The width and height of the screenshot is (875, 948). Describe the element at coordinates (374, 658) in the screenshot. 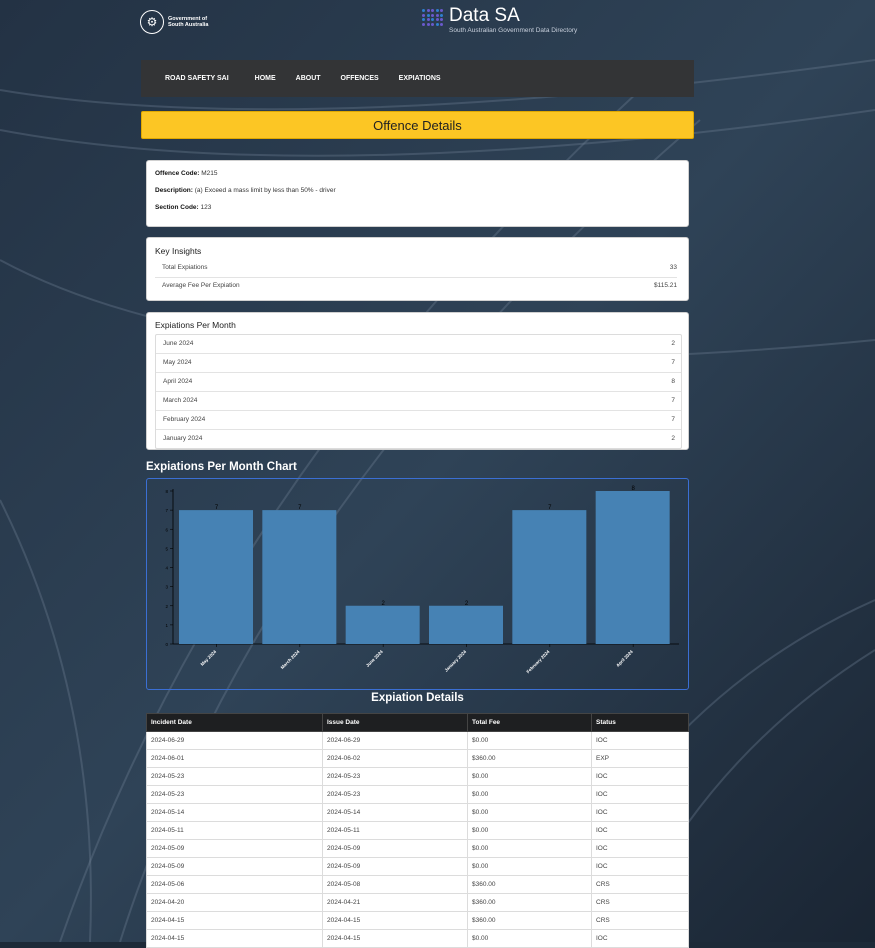

I see `x-tick-label: June 2024` at that location.